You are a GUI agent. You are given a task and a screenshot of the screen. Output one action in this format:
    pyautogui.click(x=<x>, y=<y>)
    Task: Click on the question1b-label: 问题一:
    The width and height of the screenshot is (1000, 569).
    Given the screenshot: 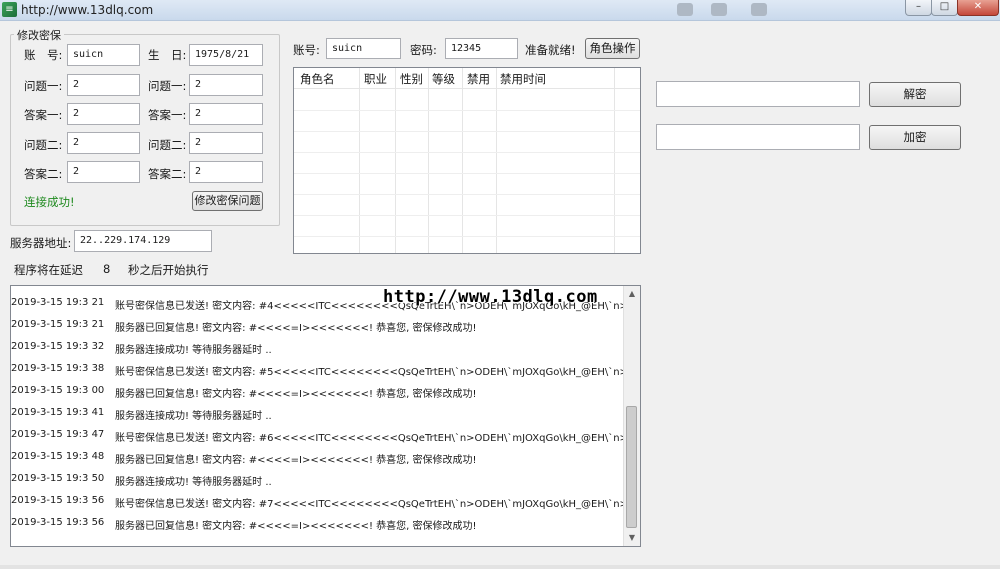 What is the action you would take?
    pyautogui.click(x=167, y=86)
    